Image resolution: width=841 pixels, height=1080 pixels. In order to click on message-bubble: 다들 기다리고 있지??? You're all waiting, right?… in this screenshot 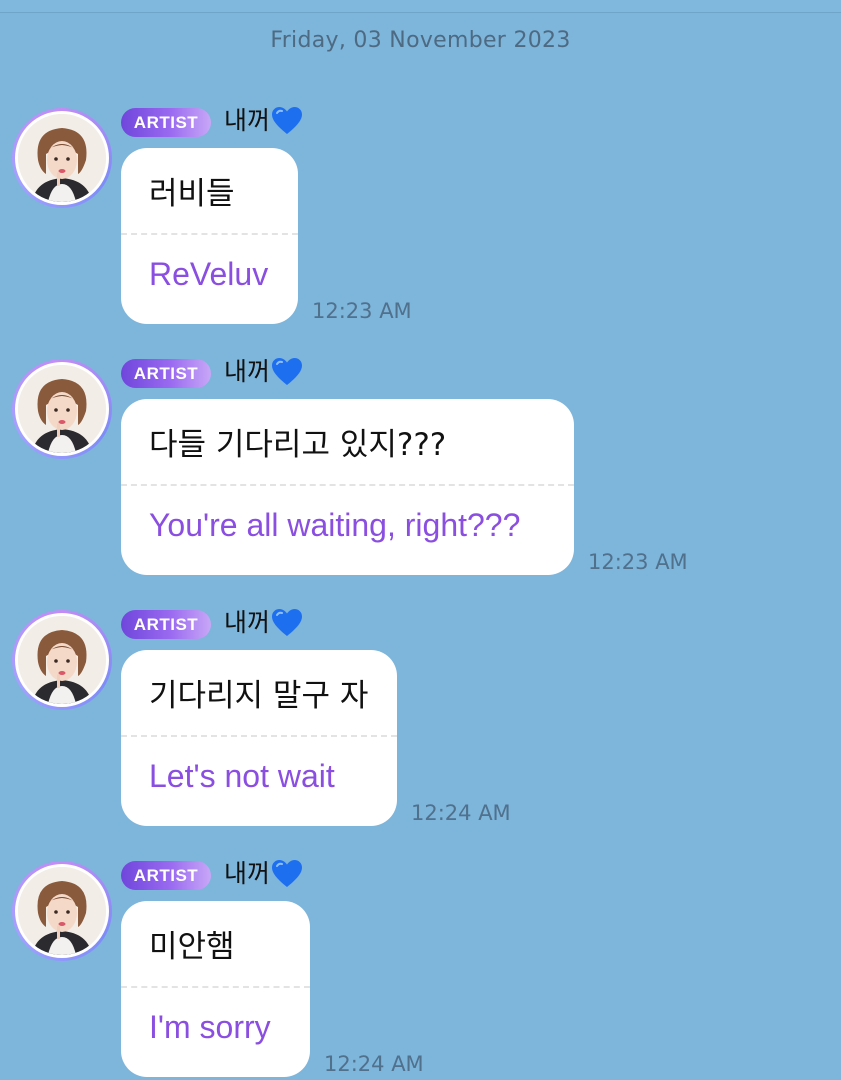, I will do `click(347, 487)`.